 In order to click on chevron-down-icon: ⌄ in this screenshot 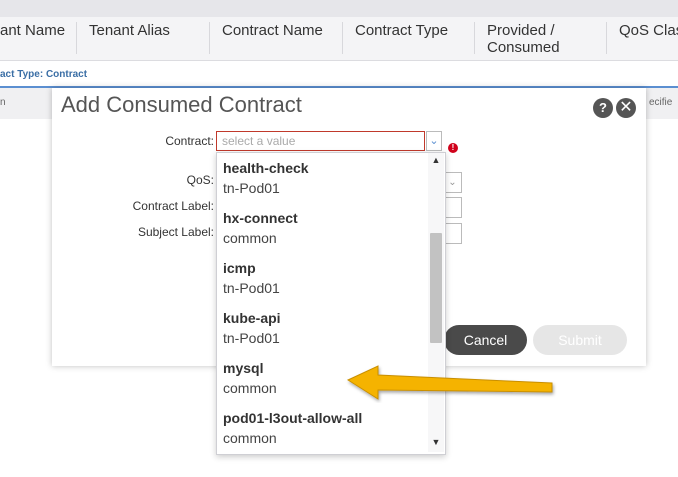, I will do `click(434, 141)`.